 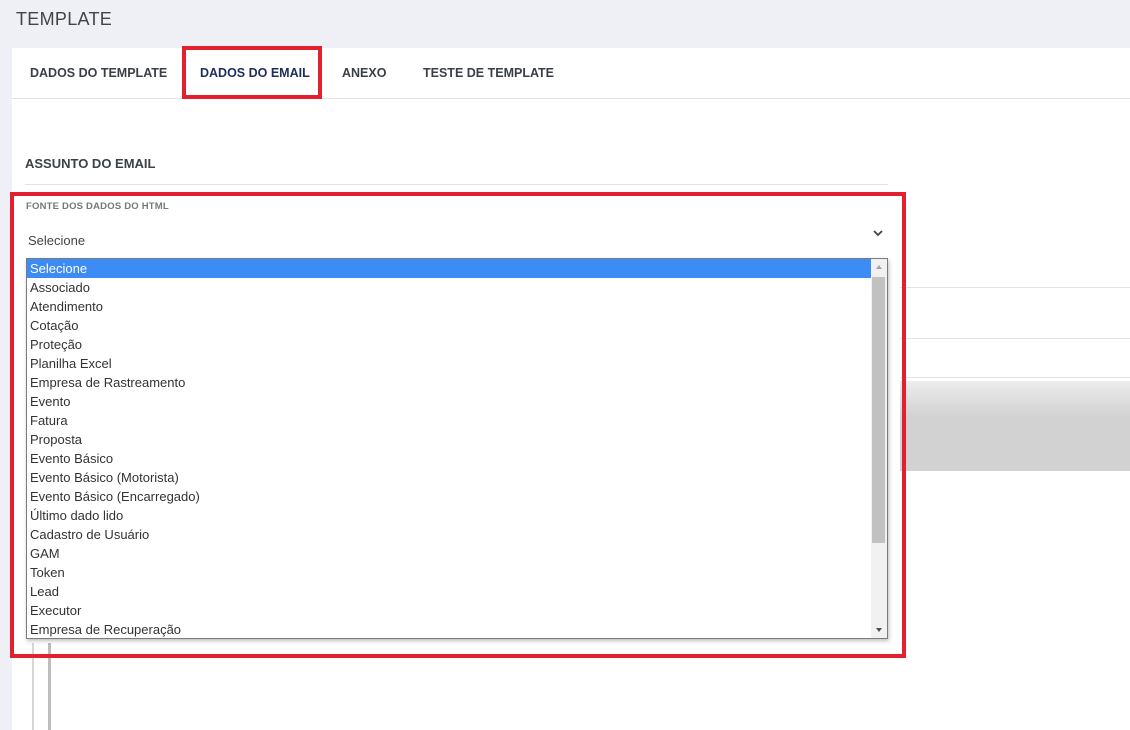 I want to click on field-label: FONTE DOS DADOS DO HTML, so click(x=97, y=206).